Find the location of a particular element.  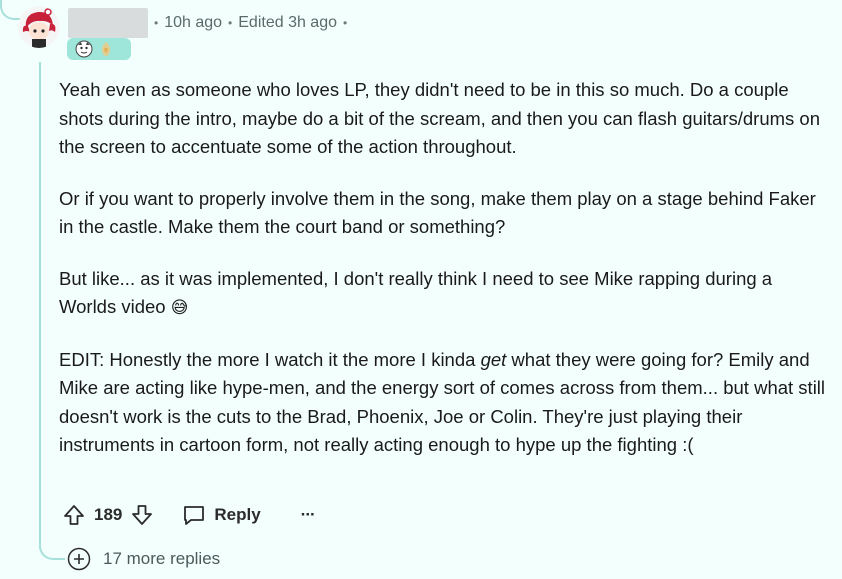

reply-label: Reply is located at coordinates (237, 514).